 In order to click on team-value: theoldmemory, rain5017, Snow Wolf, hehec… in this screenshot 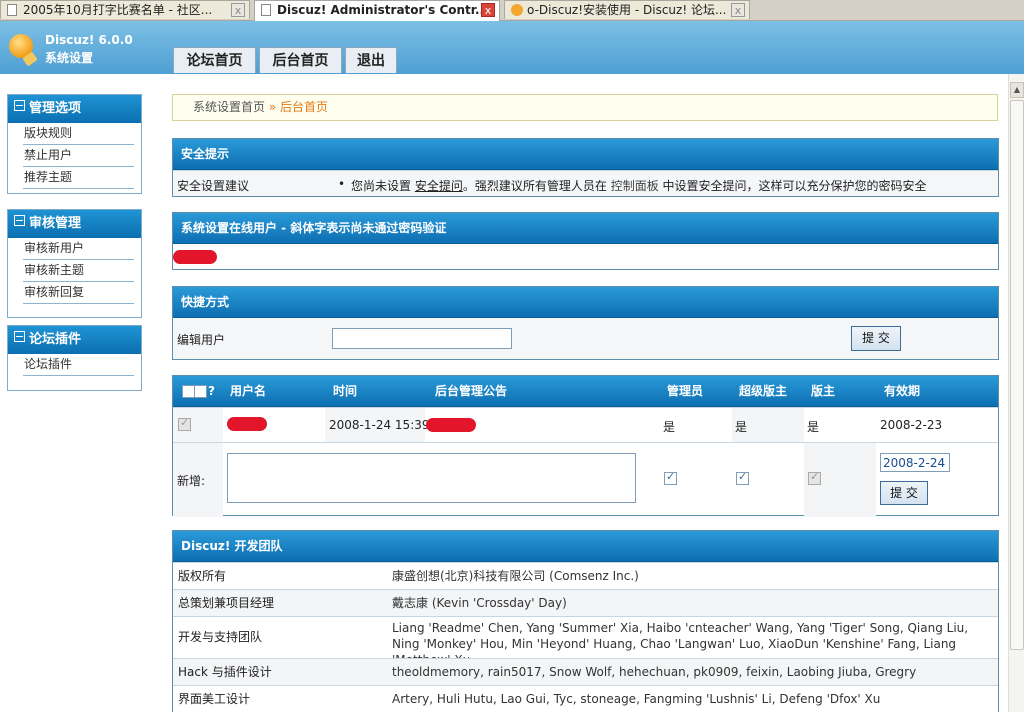, I will do `click(654, 672)`.